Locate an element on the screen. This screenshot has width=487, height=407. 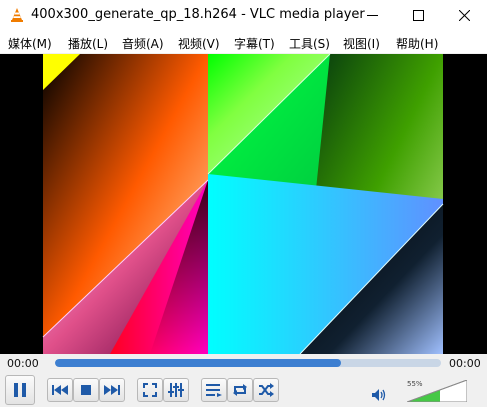
volume-level-graphic is located at coordinates (437, 391).